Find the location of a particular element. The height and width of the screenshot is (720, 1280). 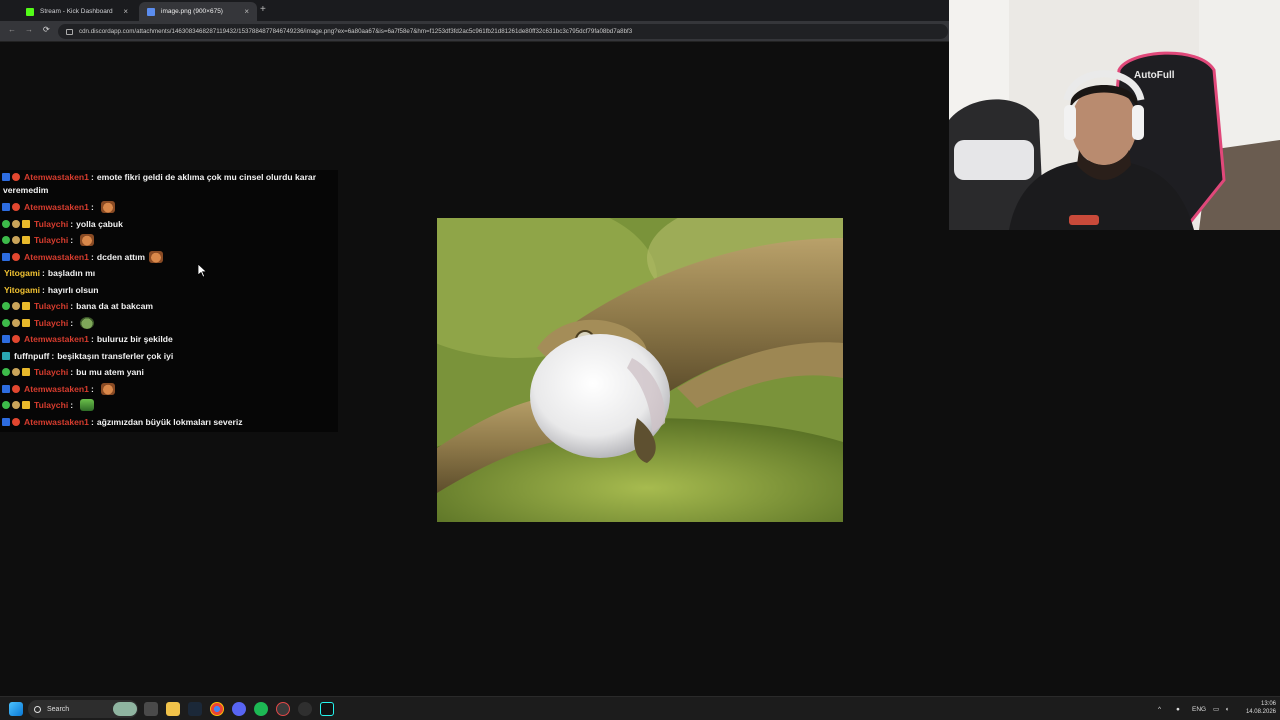

file-explorer-icon is located at coordinates (173, 709).